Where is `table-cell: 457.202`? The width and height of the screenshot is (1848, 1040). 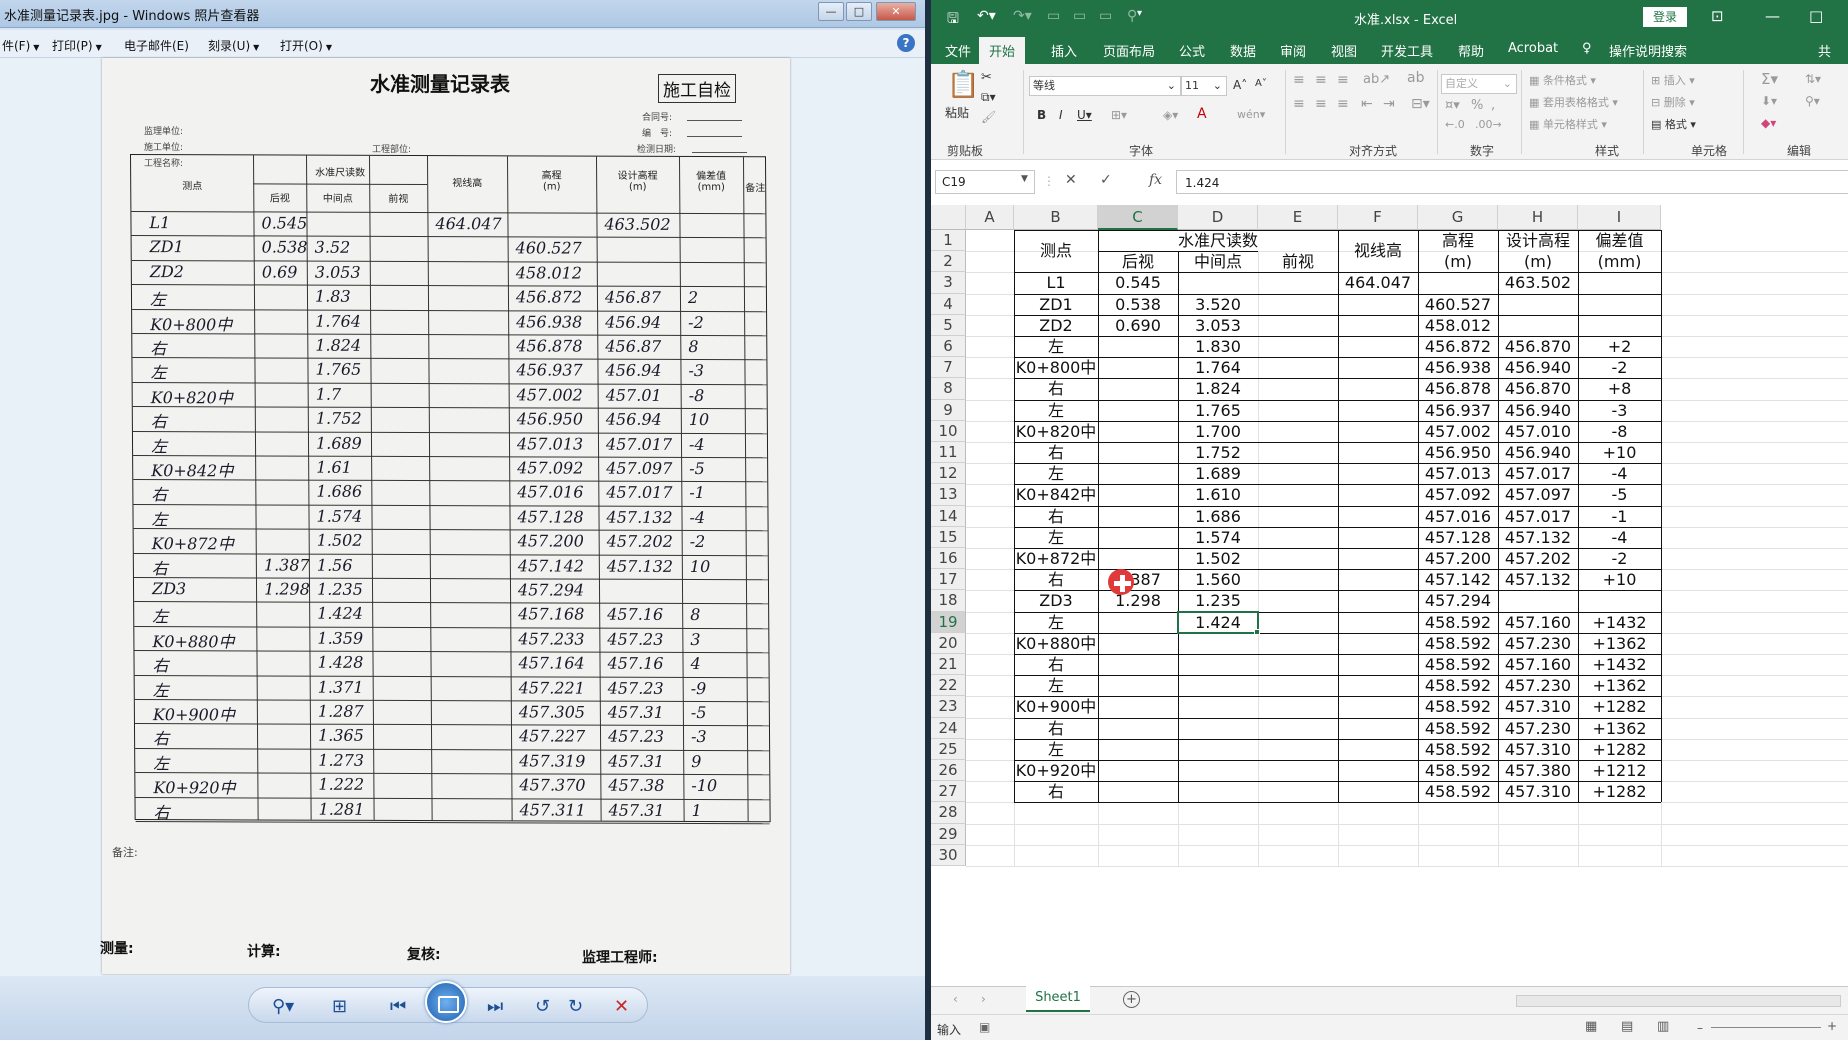 table-cell: 457.202 is located at coordinates (1538, 558).